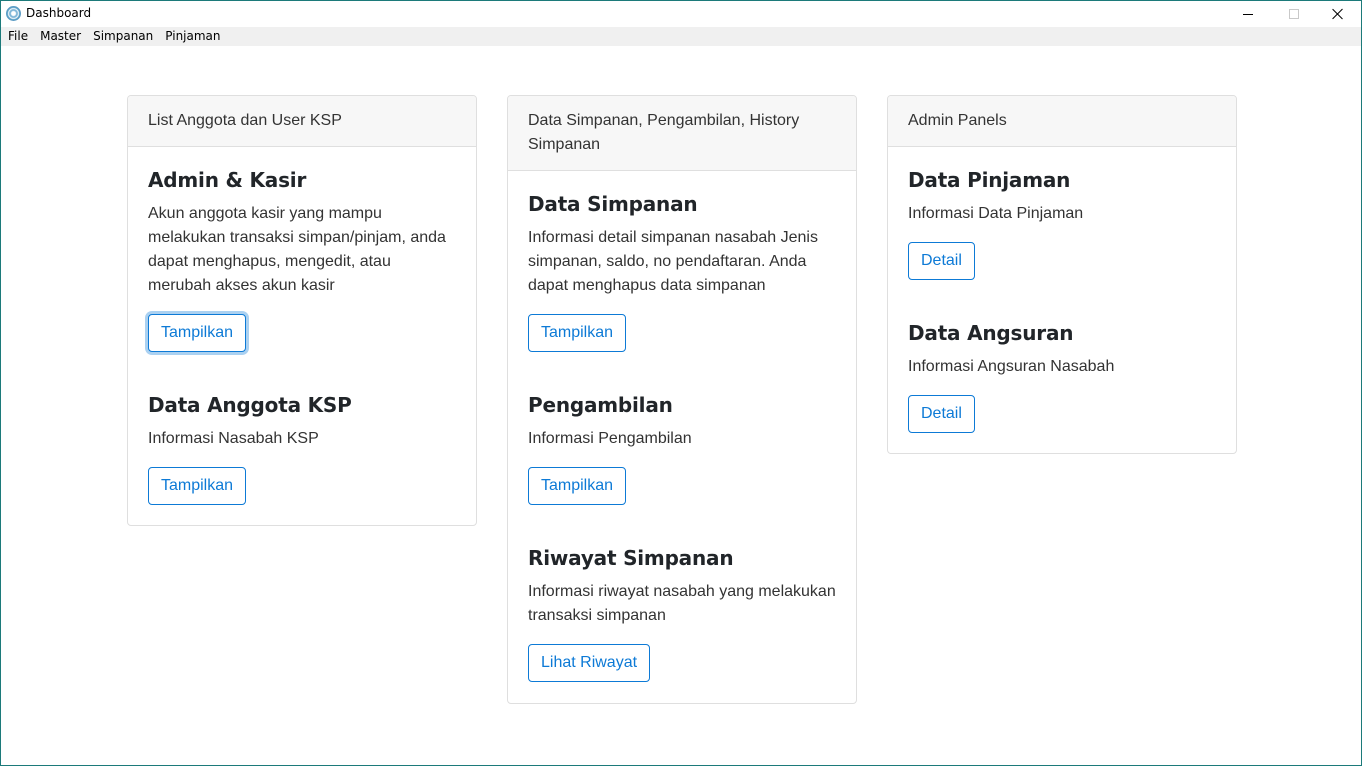 The height and width of the screenshot is (766, 1362). What do you see at coordinates (600, 405) in the screenshot?
I see `section-title-pengambilan: Pengambilan` at bounding box center [600, 405].